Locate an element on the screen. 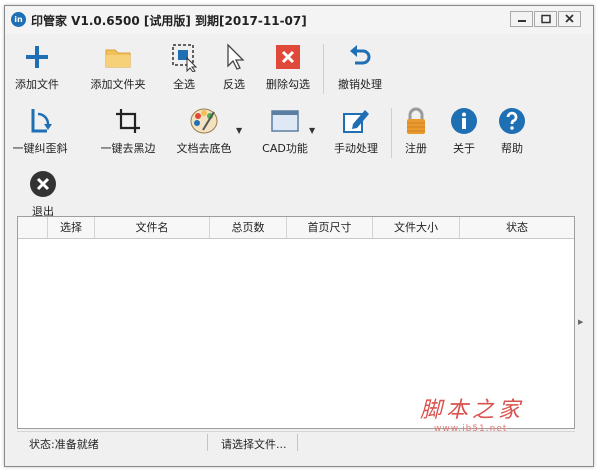 The image size is (600, 476). register-label: 注册 is located at coordinates (416, 148).